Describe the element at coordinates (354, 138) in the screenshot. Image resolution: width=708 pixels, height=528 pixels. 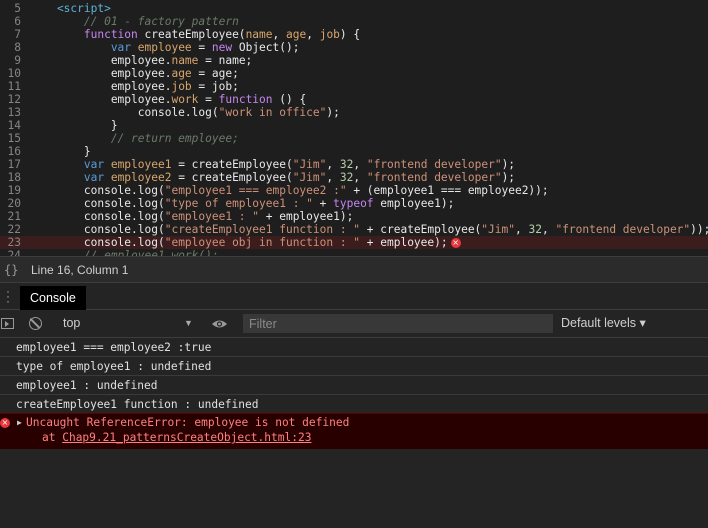
I see `code-line: 15 // return employee;` at that location.